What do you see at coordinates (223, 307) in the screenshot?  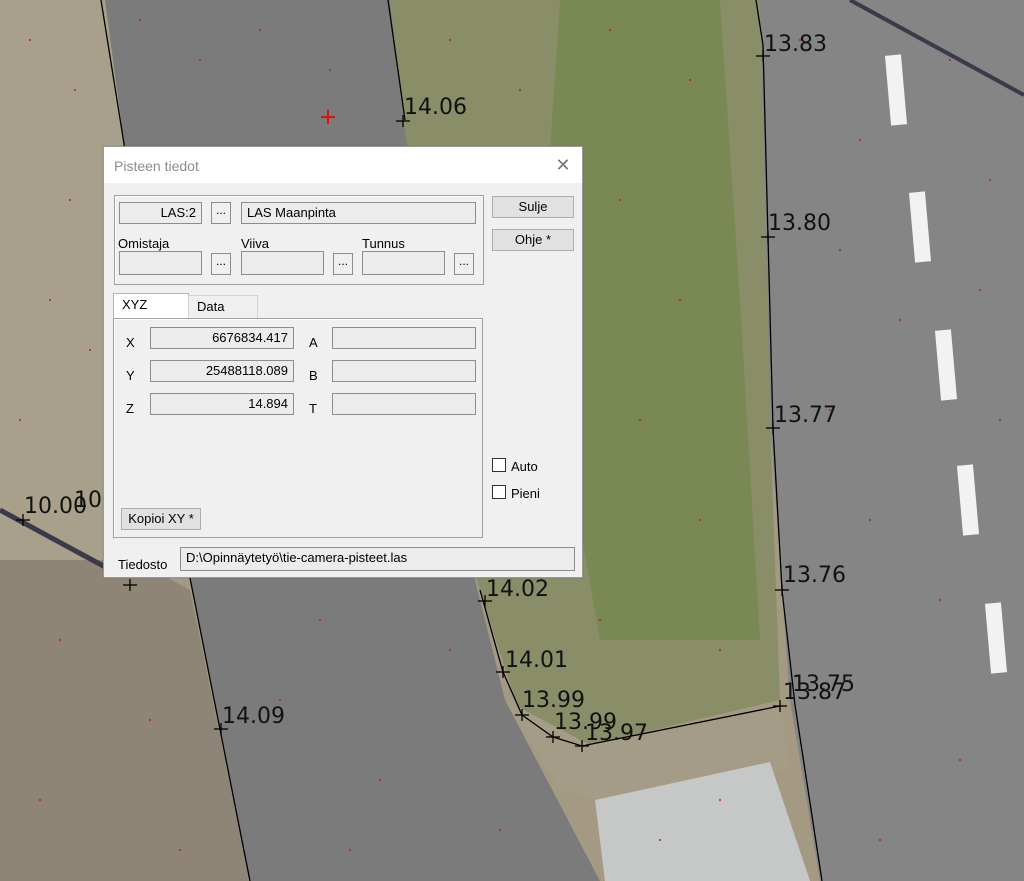 I see `tab-data: Data` at bounding box center [223, 307].